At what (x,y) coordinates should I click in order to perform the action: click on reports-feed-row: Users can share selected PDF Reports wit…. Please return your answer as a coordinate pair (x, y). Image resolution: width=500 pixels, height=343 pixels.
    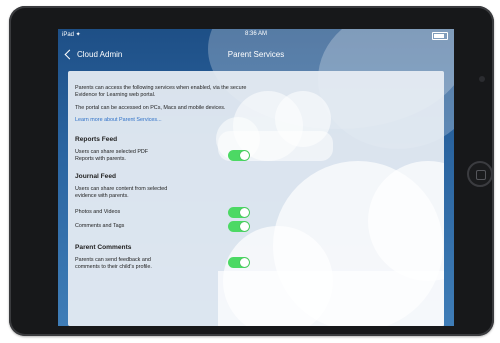
    Looking at the image, I should click on (162, 156).